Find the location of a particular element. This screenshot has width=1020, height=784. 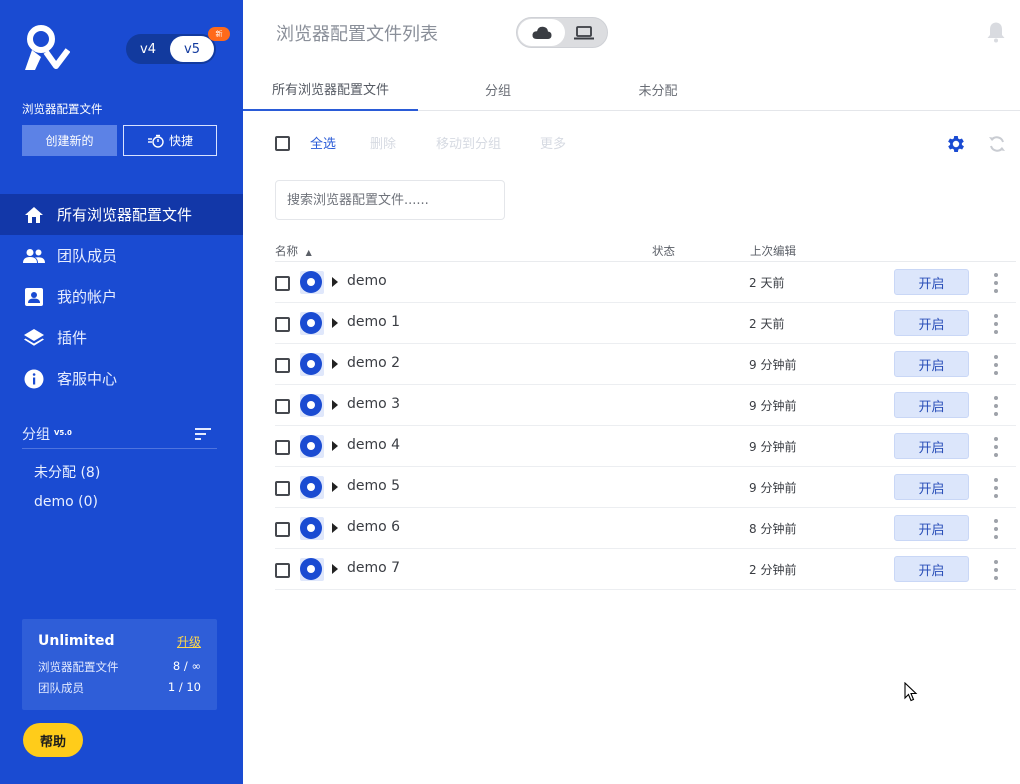

table-row: demo 7 2 分钟前 开启 is located at coordinates (645, 569).